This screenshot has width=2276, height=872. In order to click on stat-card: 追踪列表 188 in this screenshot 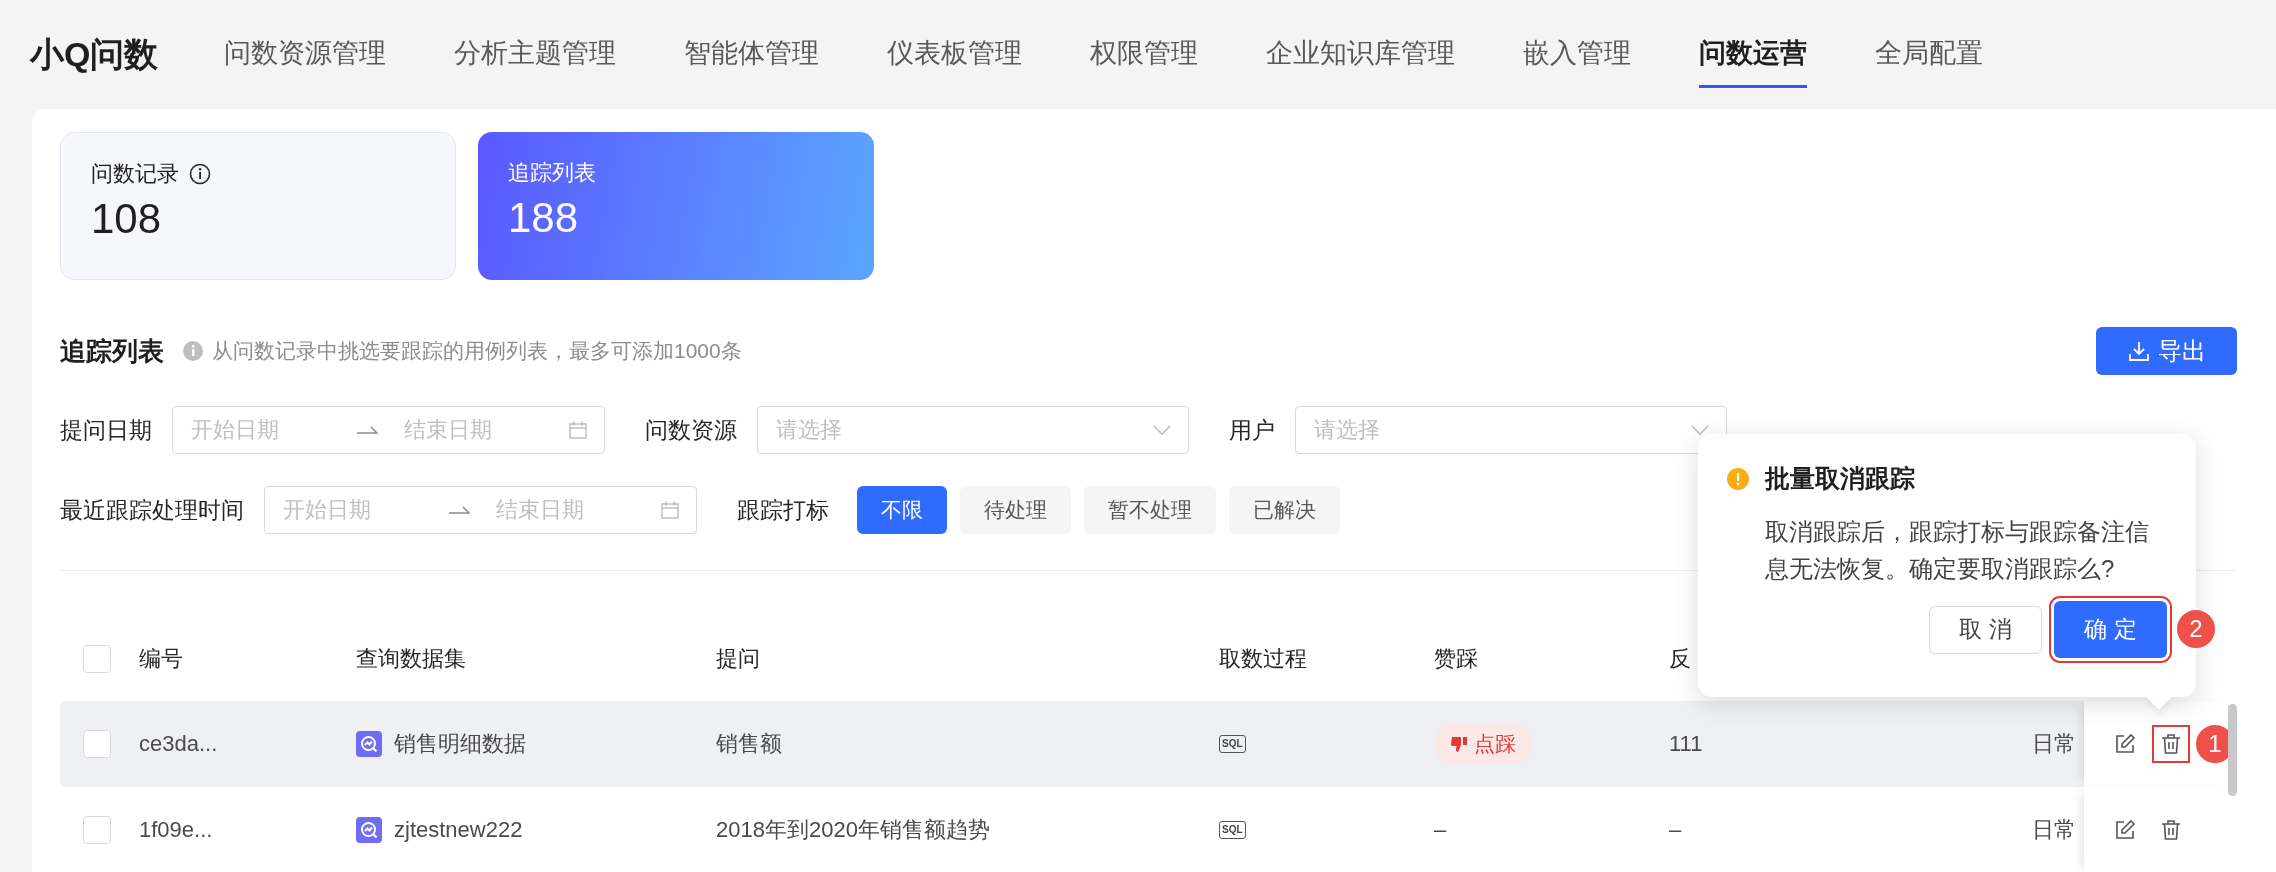, I will do `click(676, 206)`.